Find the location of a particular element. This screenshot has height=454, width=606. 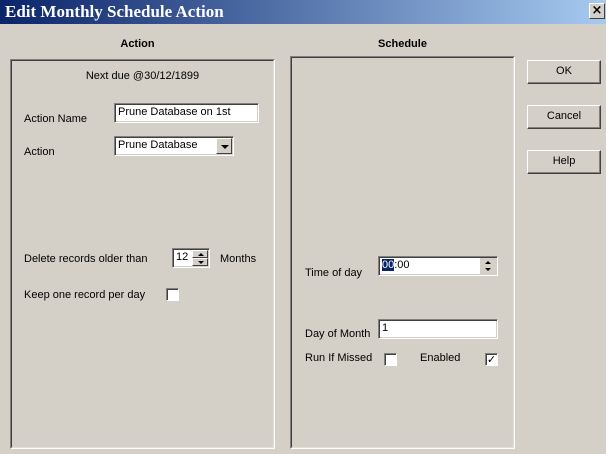

spin-up-button is located at coordinates (200, 254).